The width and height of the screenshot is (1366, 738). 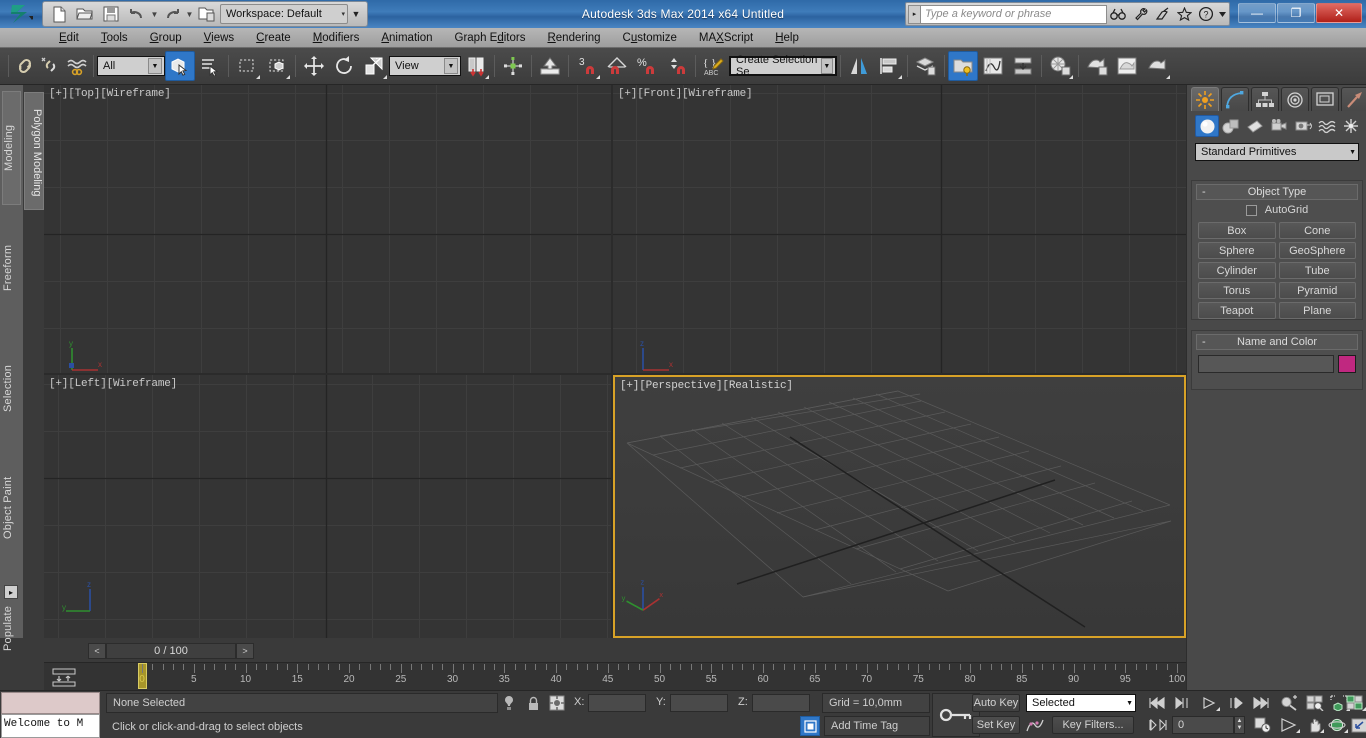 What do you see at coordinates (1255, 126) in the screenshot?
I see `lights-icon` at bounding box center [1255, 126].